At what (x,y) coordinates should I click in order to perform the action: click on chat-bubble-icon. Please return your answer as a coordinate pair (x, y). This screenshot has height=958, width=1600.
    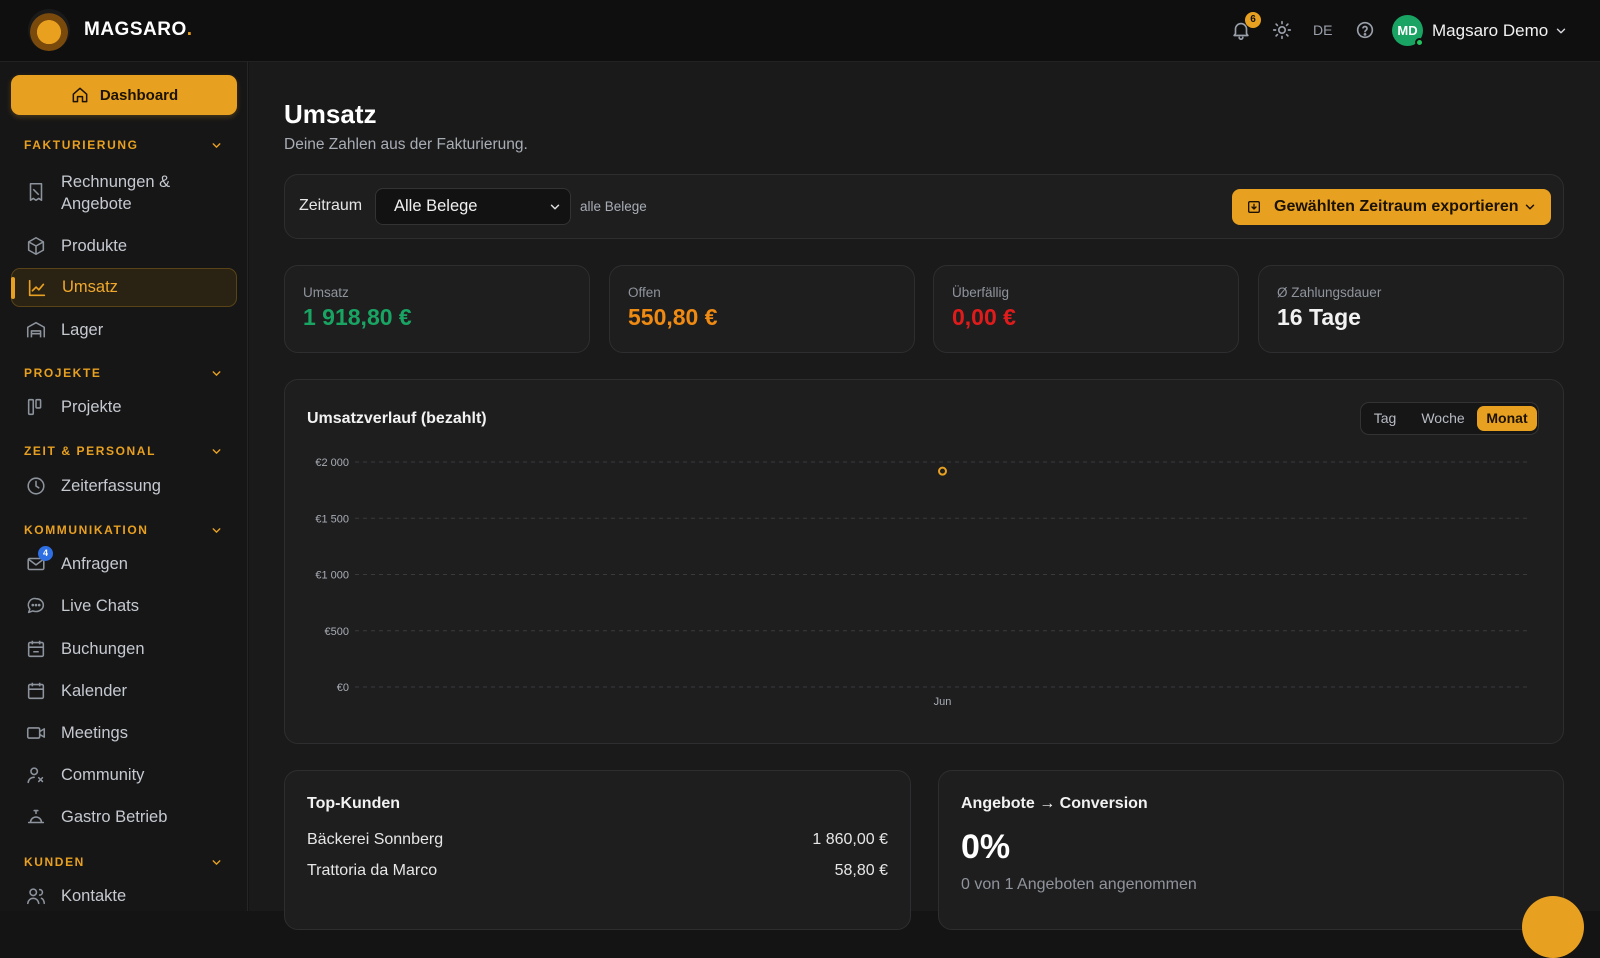
    Looking at the image, I should click on (36, 605).